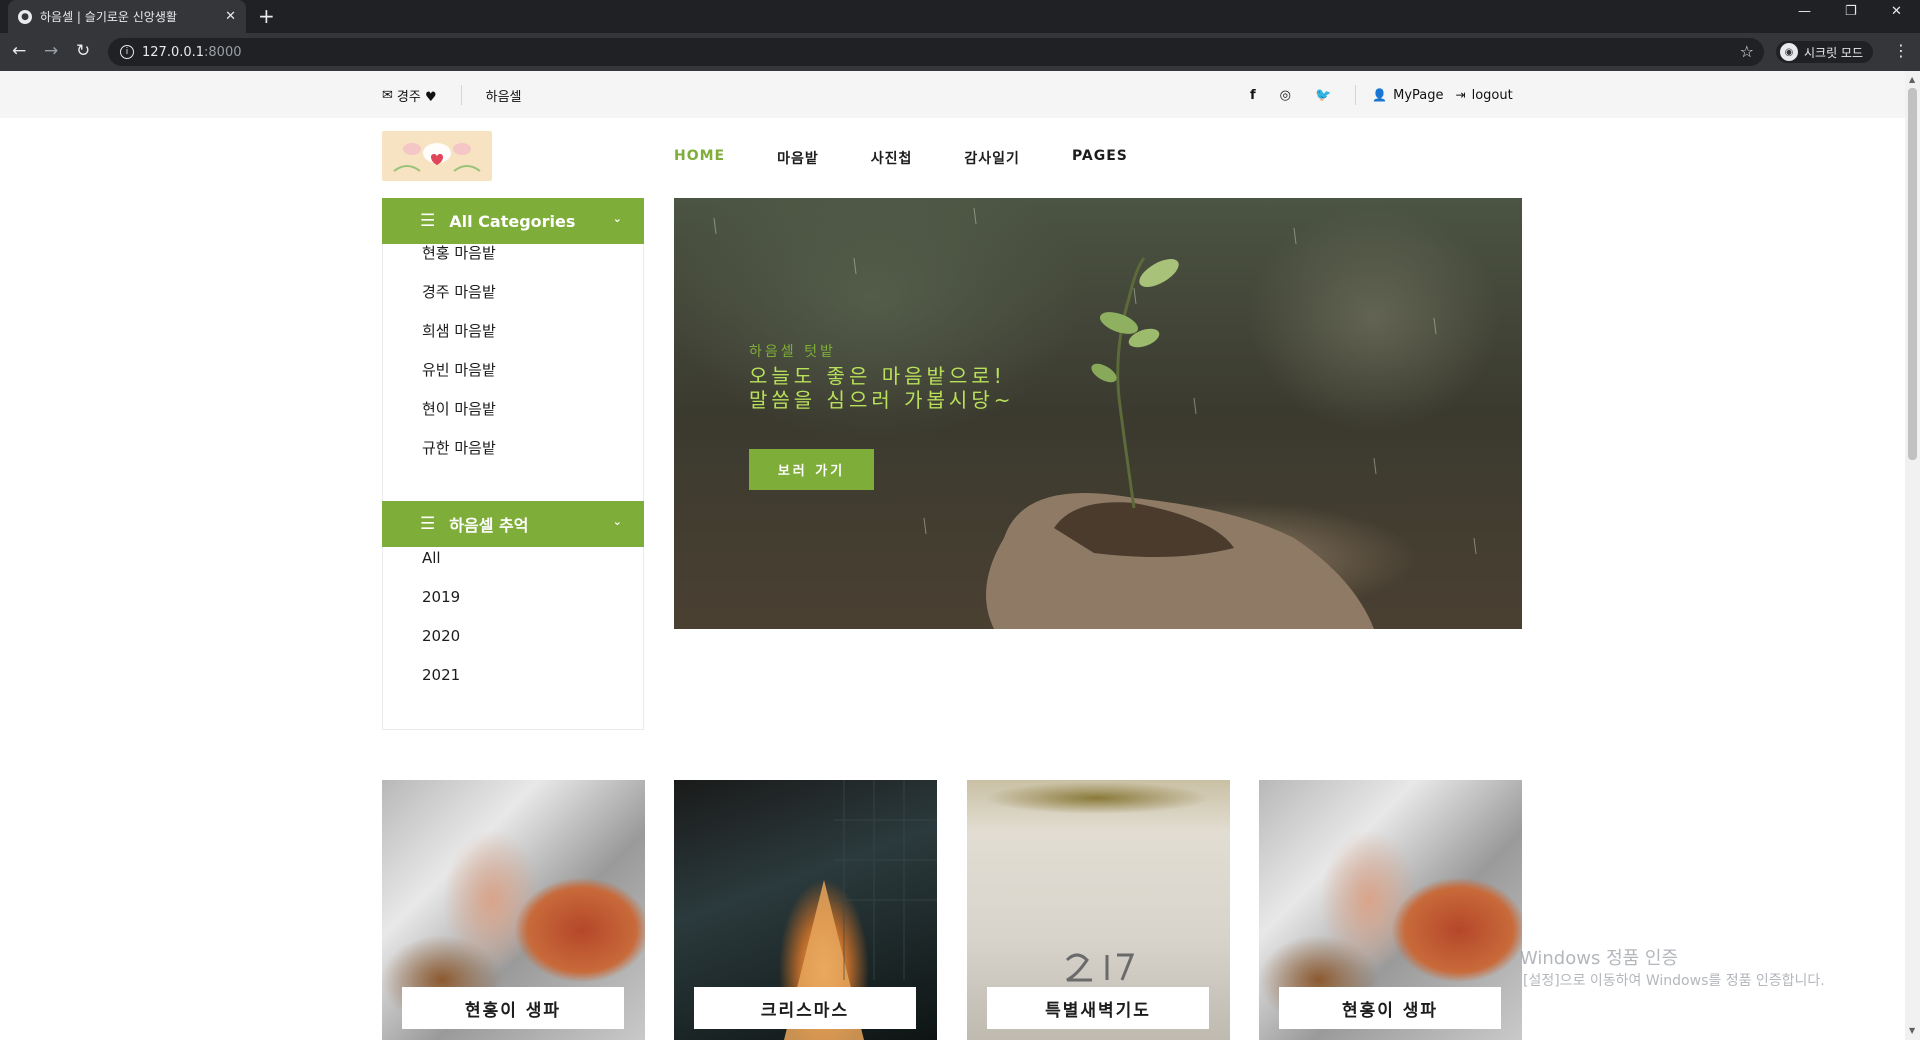 This screenshot has width=1920, height=1040. Describe the element at coordinates (19, 51) in the screenshot. I see `back-icon: ←` at that location.